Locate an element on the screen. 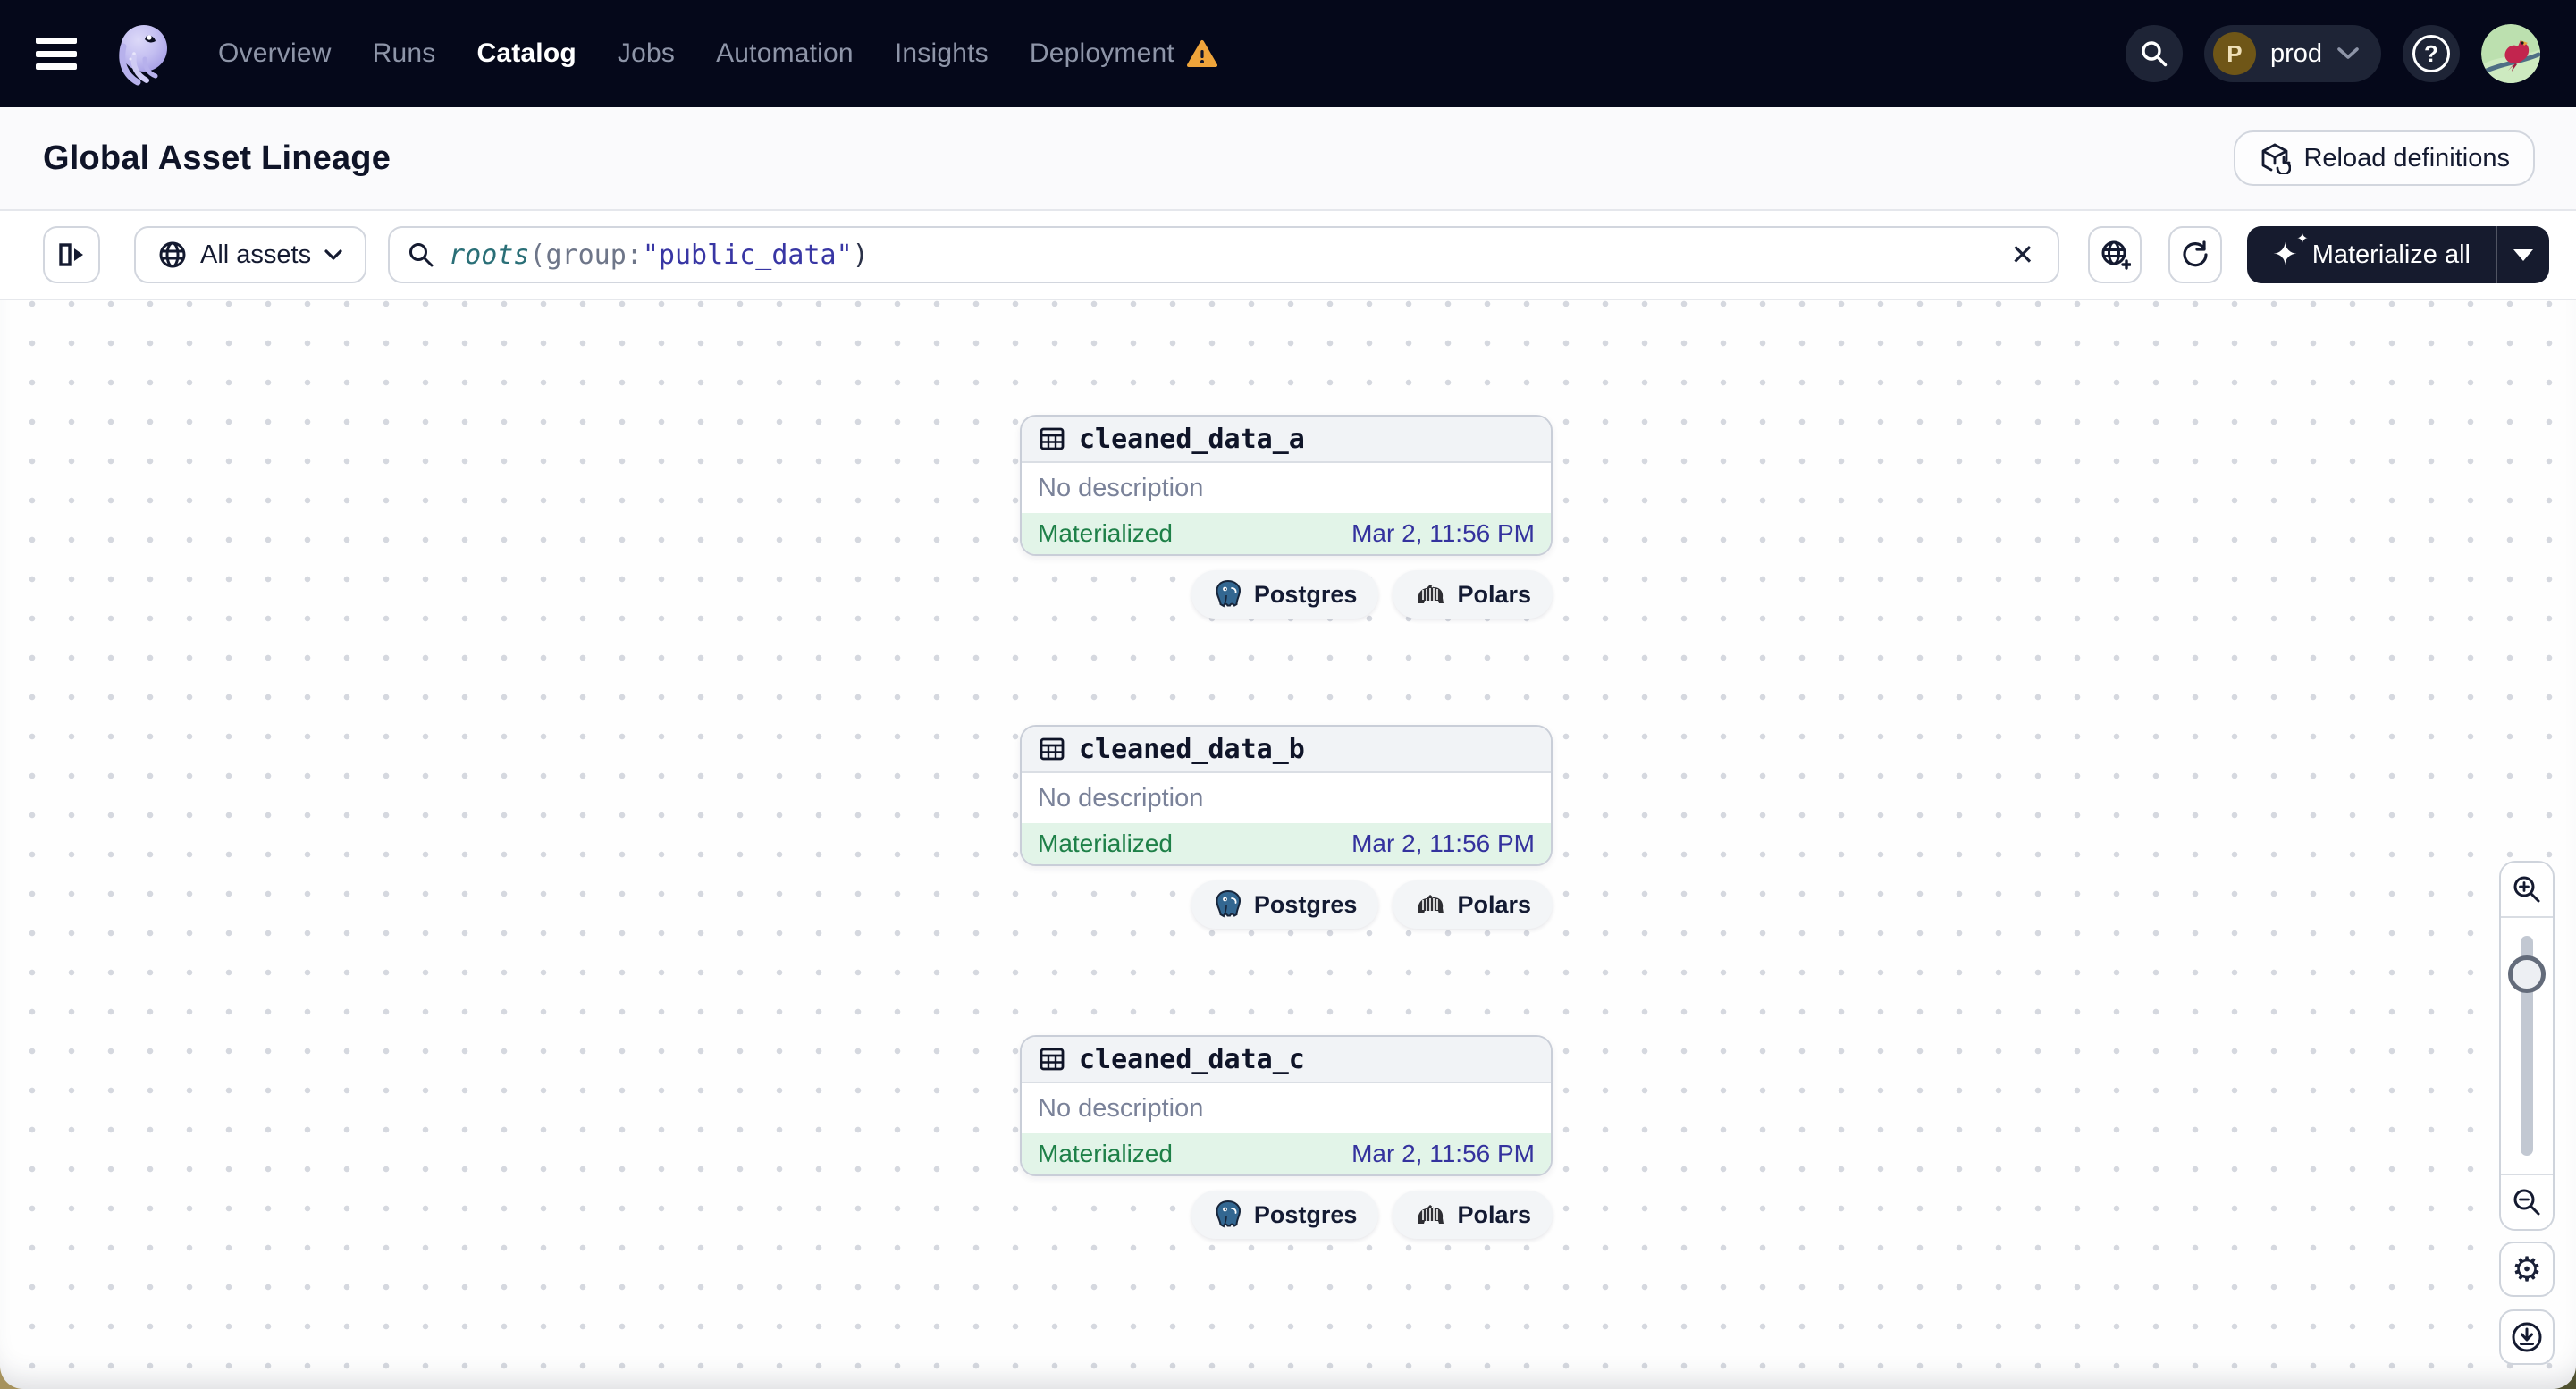 This screenshot has height=1389, width=2576. asset-node-header: cleaned_data_b is located at coordinates (1287, 750).